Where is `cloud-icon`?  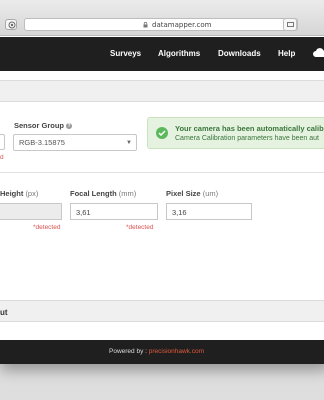 cloud-icon is located at coordinates (318, 53).